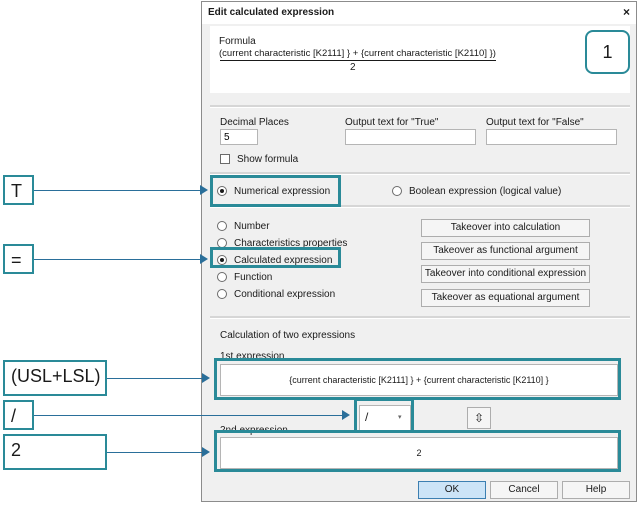  What do you see at coordinates (397, 191) in the screenshot?
I see `boolean-expression-radio` at bounding box center [397, 191].